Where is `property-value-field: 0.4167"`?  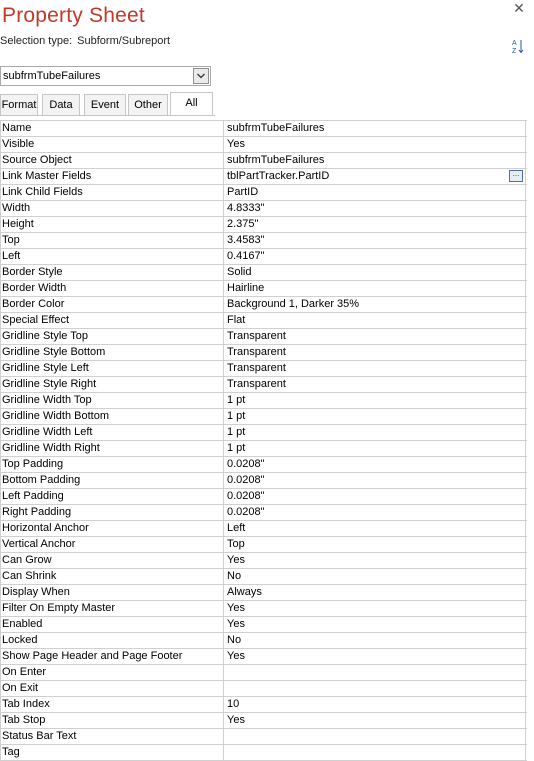 property-value-field: 0.4167" is located at coordinates (375, 256).